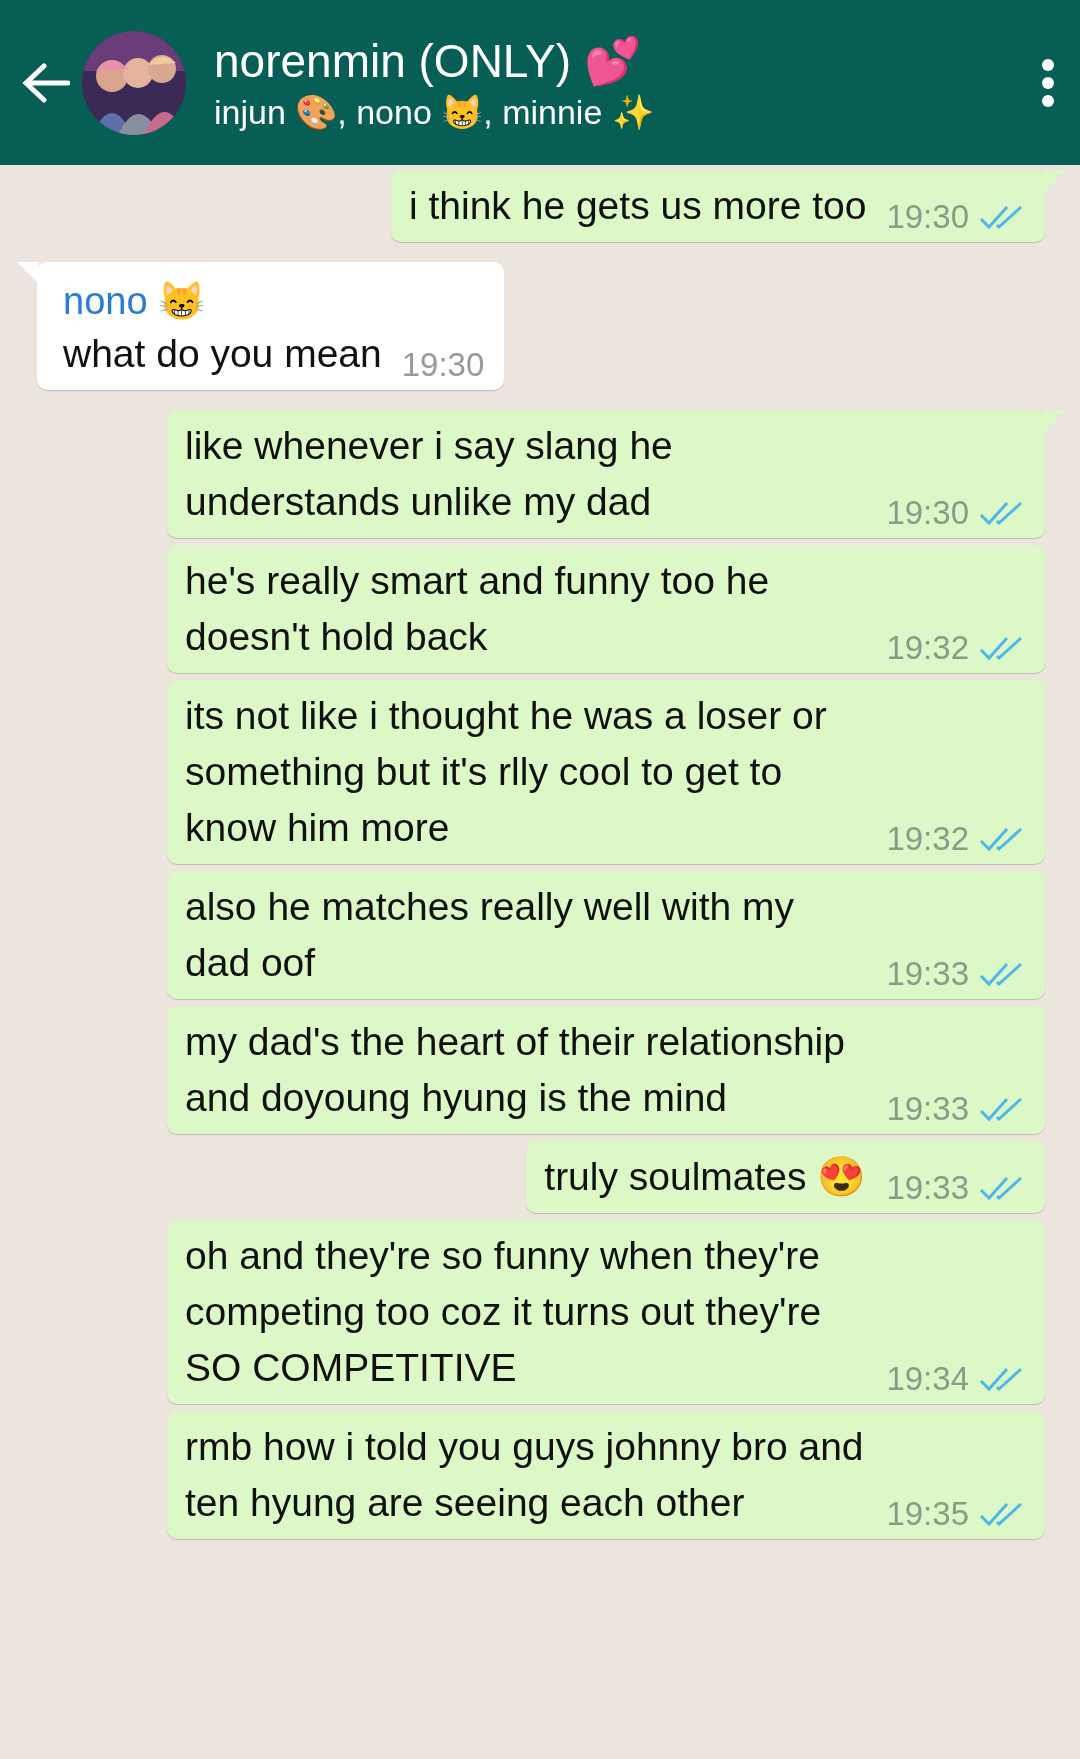 The width and height of the screenshot is (1080, 1759). Describe the element at coordinates (927, 1379) in the screenshot. I see `message-time: 19:34` at that location.